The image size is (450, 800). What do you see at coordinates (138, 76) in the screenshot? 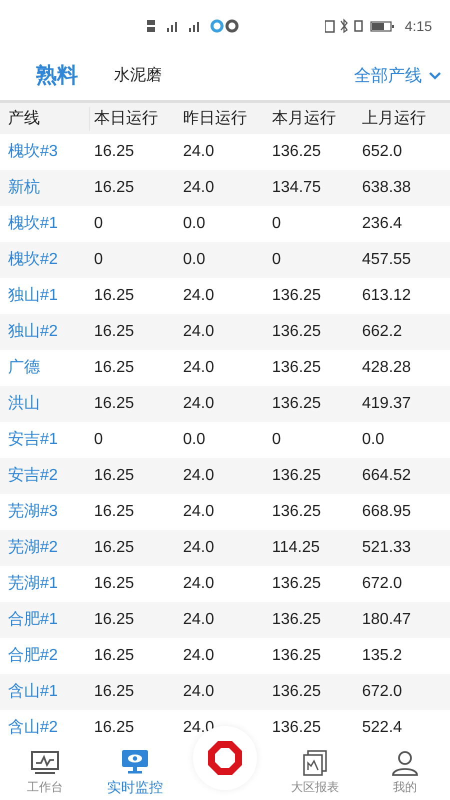
I see `category-tab: 水泥磨` at bounding box center [138, 76].